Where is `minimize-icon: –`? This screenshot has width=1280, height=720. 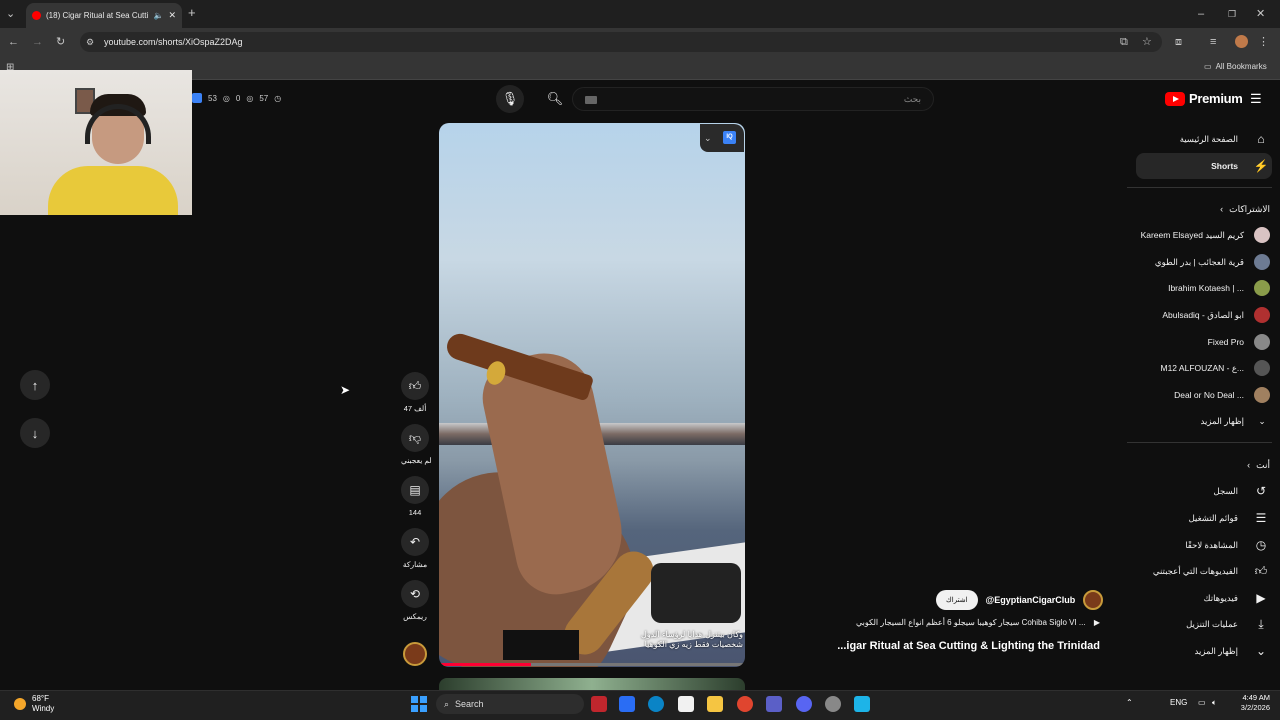
minimize-icon: – is located at coordinates (1201, 14).